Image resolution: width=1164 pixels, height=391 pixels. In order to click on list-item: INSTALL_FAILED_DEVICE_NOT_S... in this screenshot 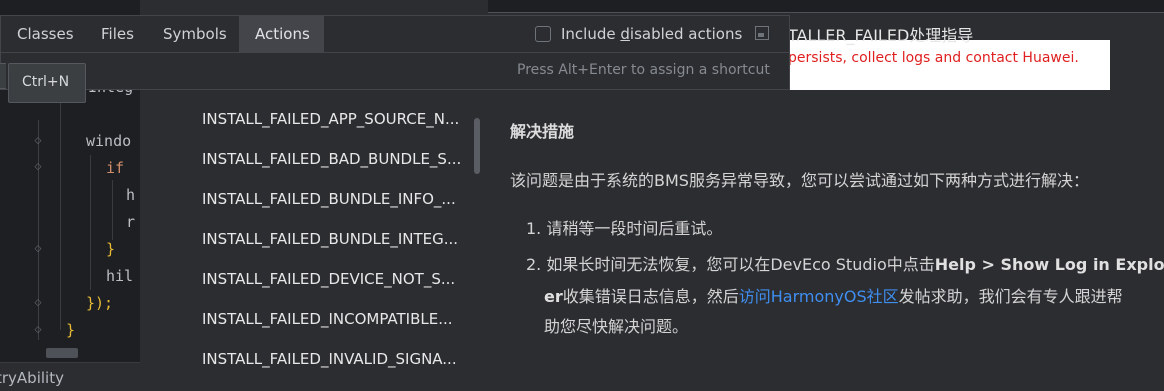, I will do `click(328, 279)`.